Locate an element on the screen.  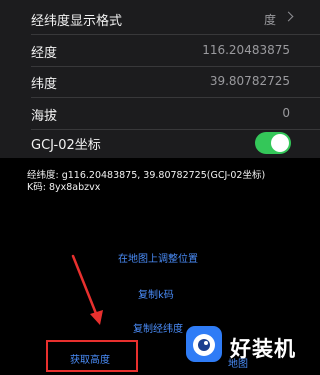
watermark-text: 好装机 is located at coordinates (263, 349).